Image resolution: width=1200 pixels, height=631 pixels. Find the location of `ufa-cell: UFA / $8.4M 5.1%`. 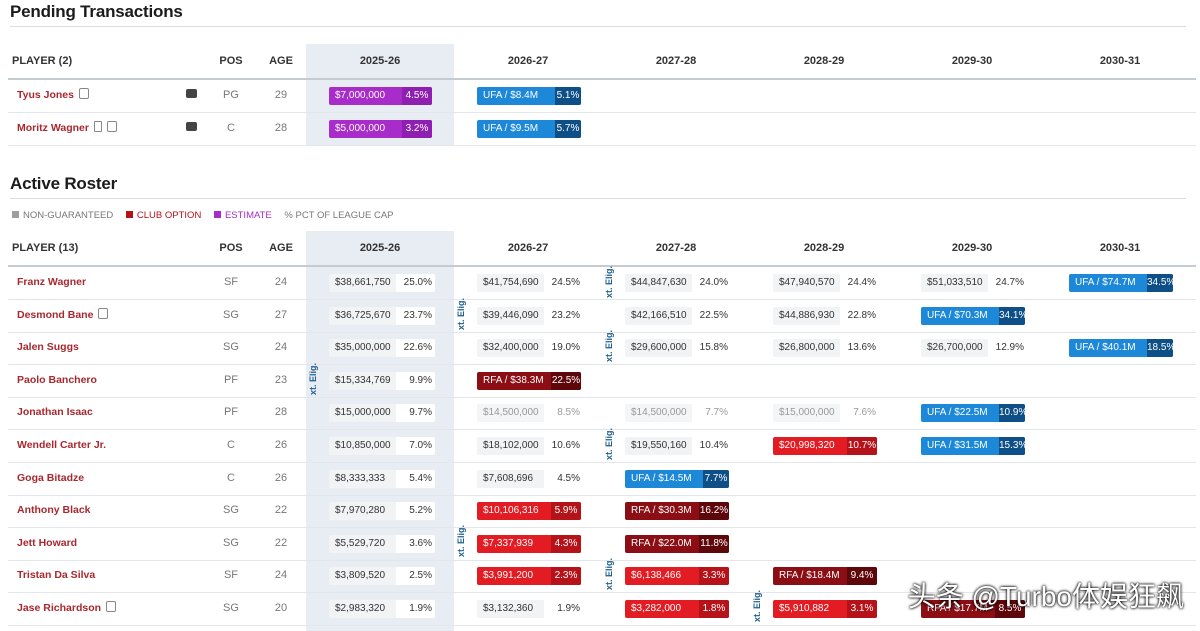

ufa-cell: UFA / $8.4M 5.1% is located at coordinates (529, 96).